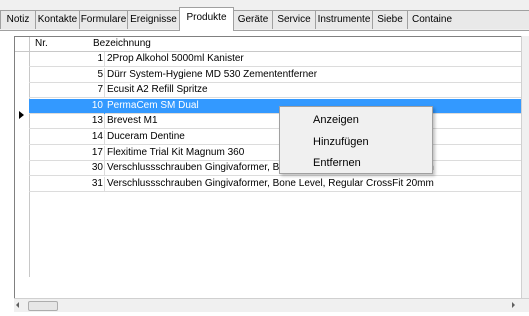  What do you see at coordinates (272, 44) in the screenshot?
I see `grid-header: Nr. Bezeichnung` at bounding box center [272, 44].